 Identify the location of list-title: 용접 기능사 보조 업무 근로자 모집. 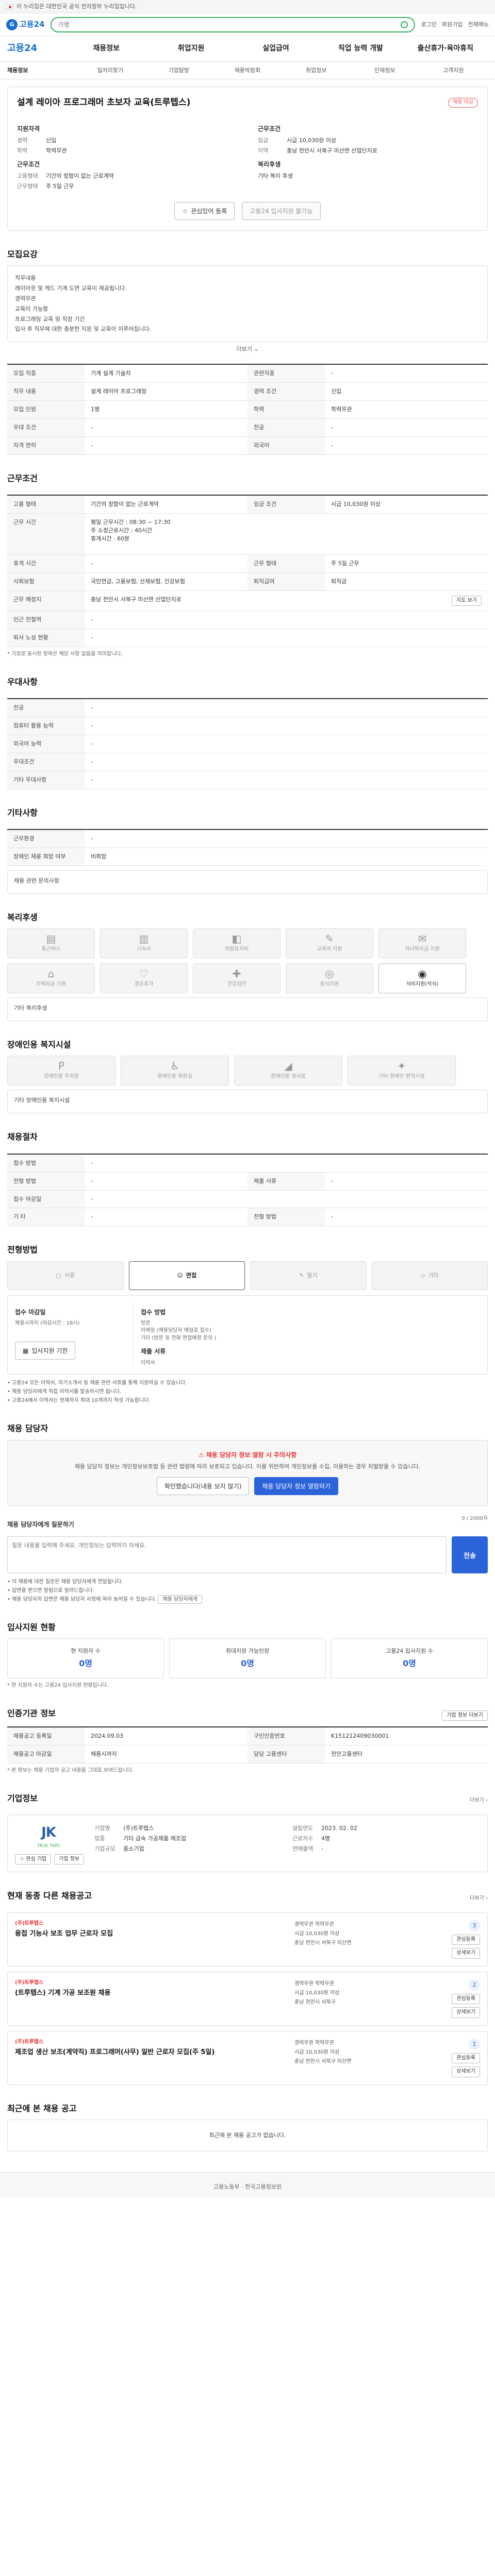
(152, 1934).